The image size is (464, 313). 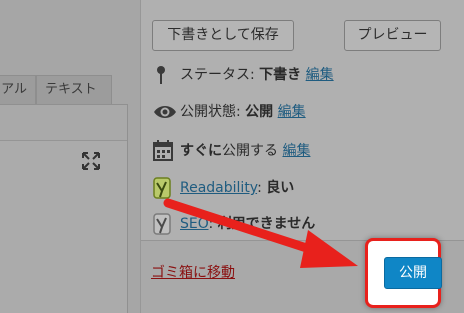 What do you see at coordinates (292, 112) in the screenshot?
I see `visibility-edit-link: 編集` at bounding box center [292, 112].